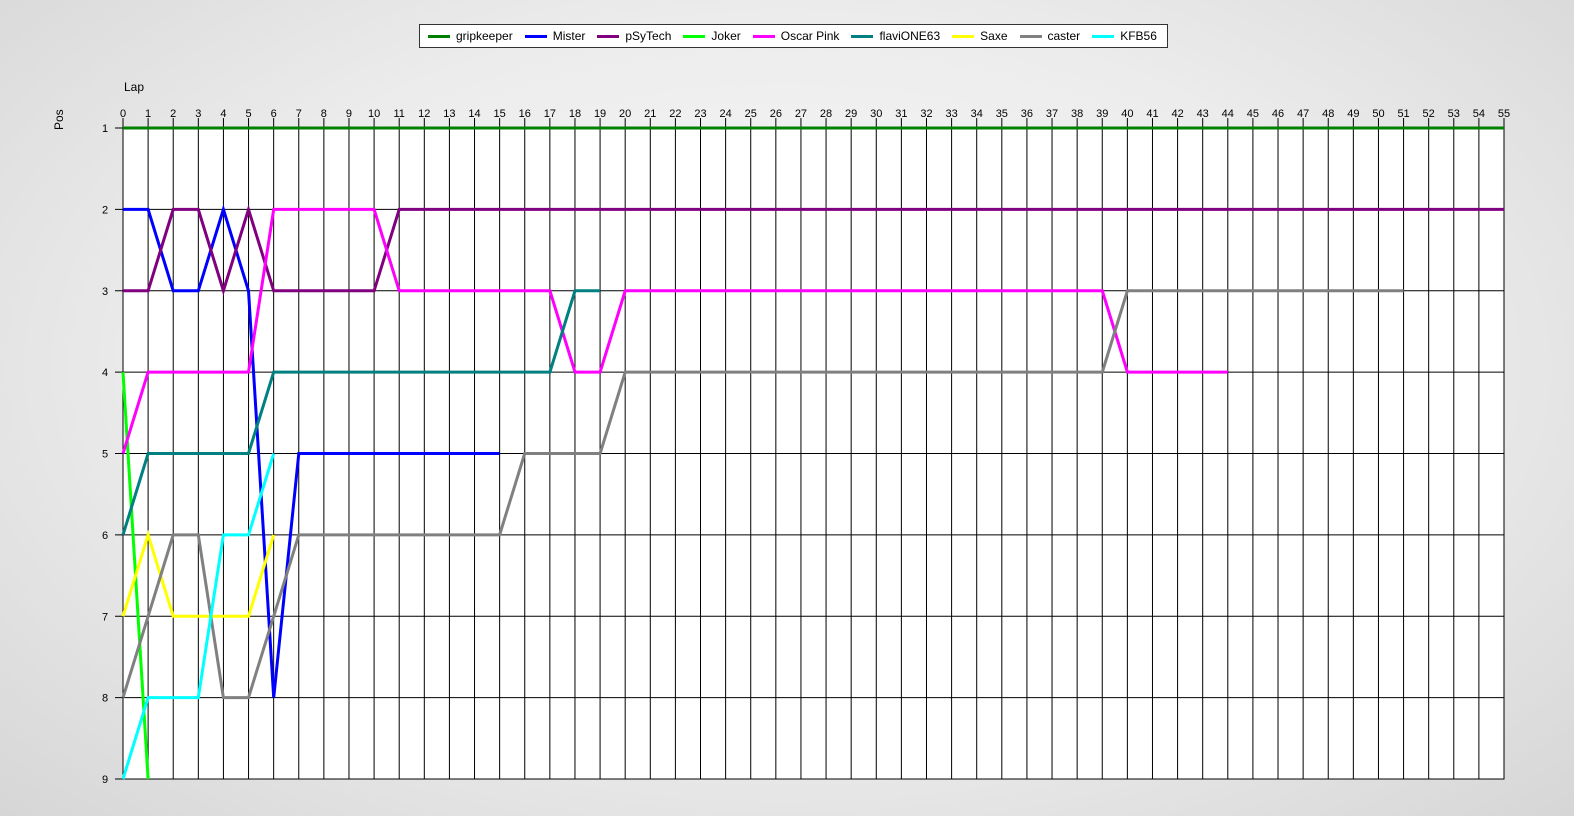  What do you see at coordinates (1278, 114) in the screenshot?
I see `x-tick-label: 46` at bounding box center [1278, 114].